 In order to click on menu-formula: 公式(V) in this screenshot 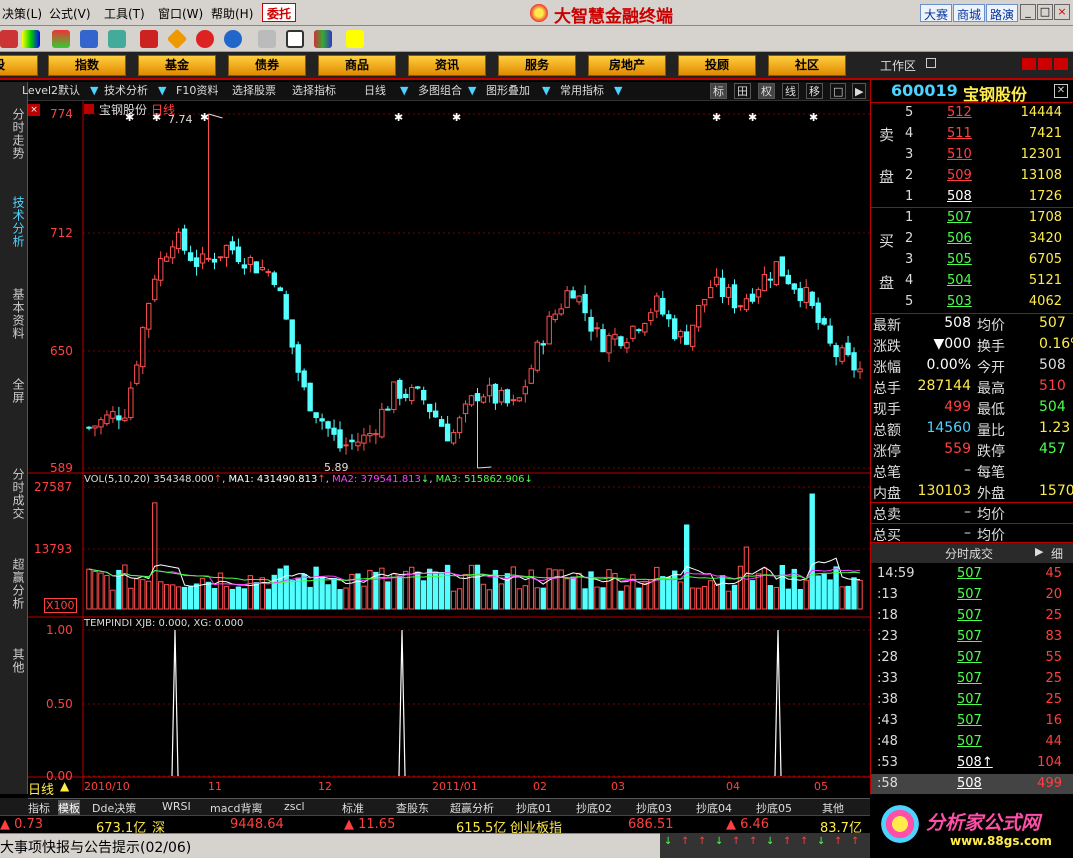, I will do `click(70, 13)`.